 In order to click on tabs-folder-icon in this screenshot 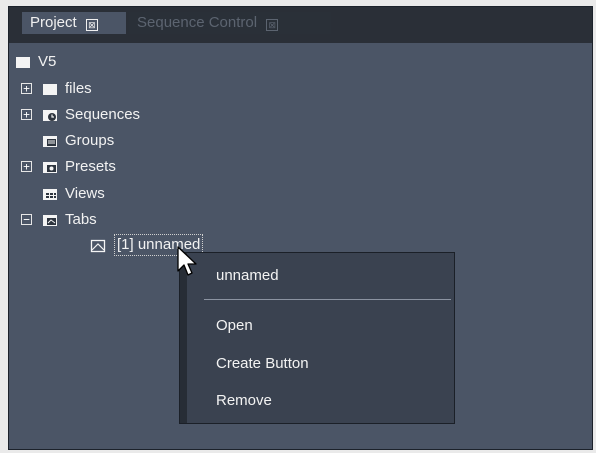, I will do `click(50, 220)`.